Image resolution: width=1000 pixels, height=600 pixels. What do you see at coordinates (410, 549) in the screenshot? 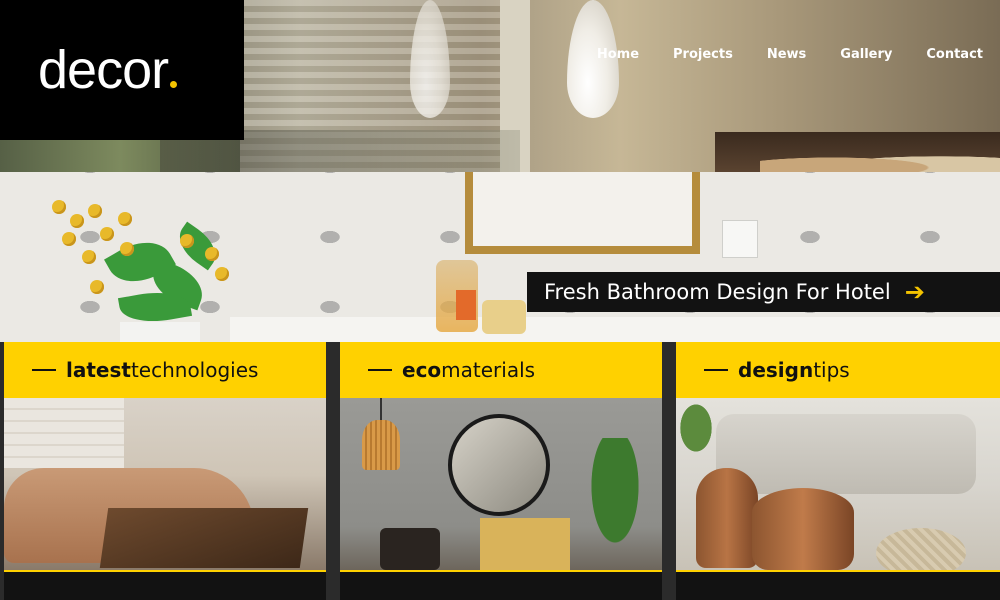
I see `lounge-chair` at bounding box center [410, 549].